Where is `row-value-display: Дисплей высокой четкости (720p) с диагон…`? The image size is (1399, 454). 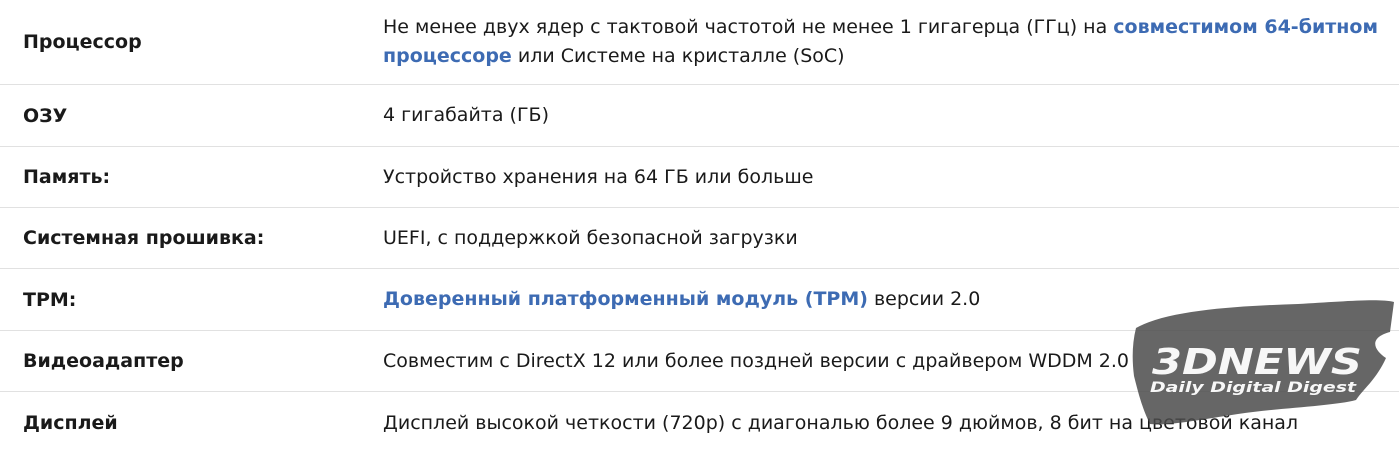
row-value-display: Дисплей высокой четкости (720p) с диагон… is located at coordinates (841, 422).